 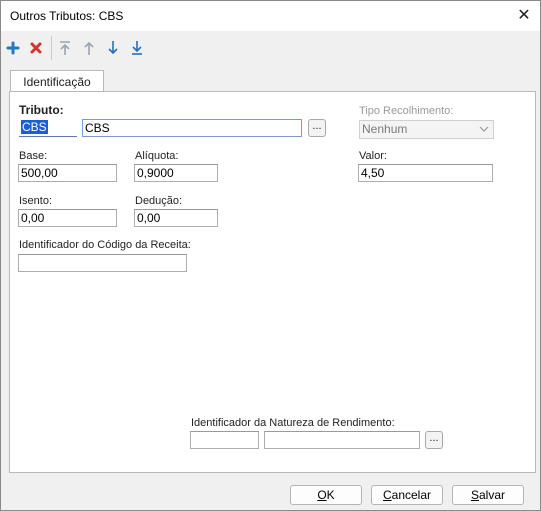 What do you see at coordinates (484, 132) in the screenshot?
I see `chevron-down-icon` at bounding box center [484, 132].